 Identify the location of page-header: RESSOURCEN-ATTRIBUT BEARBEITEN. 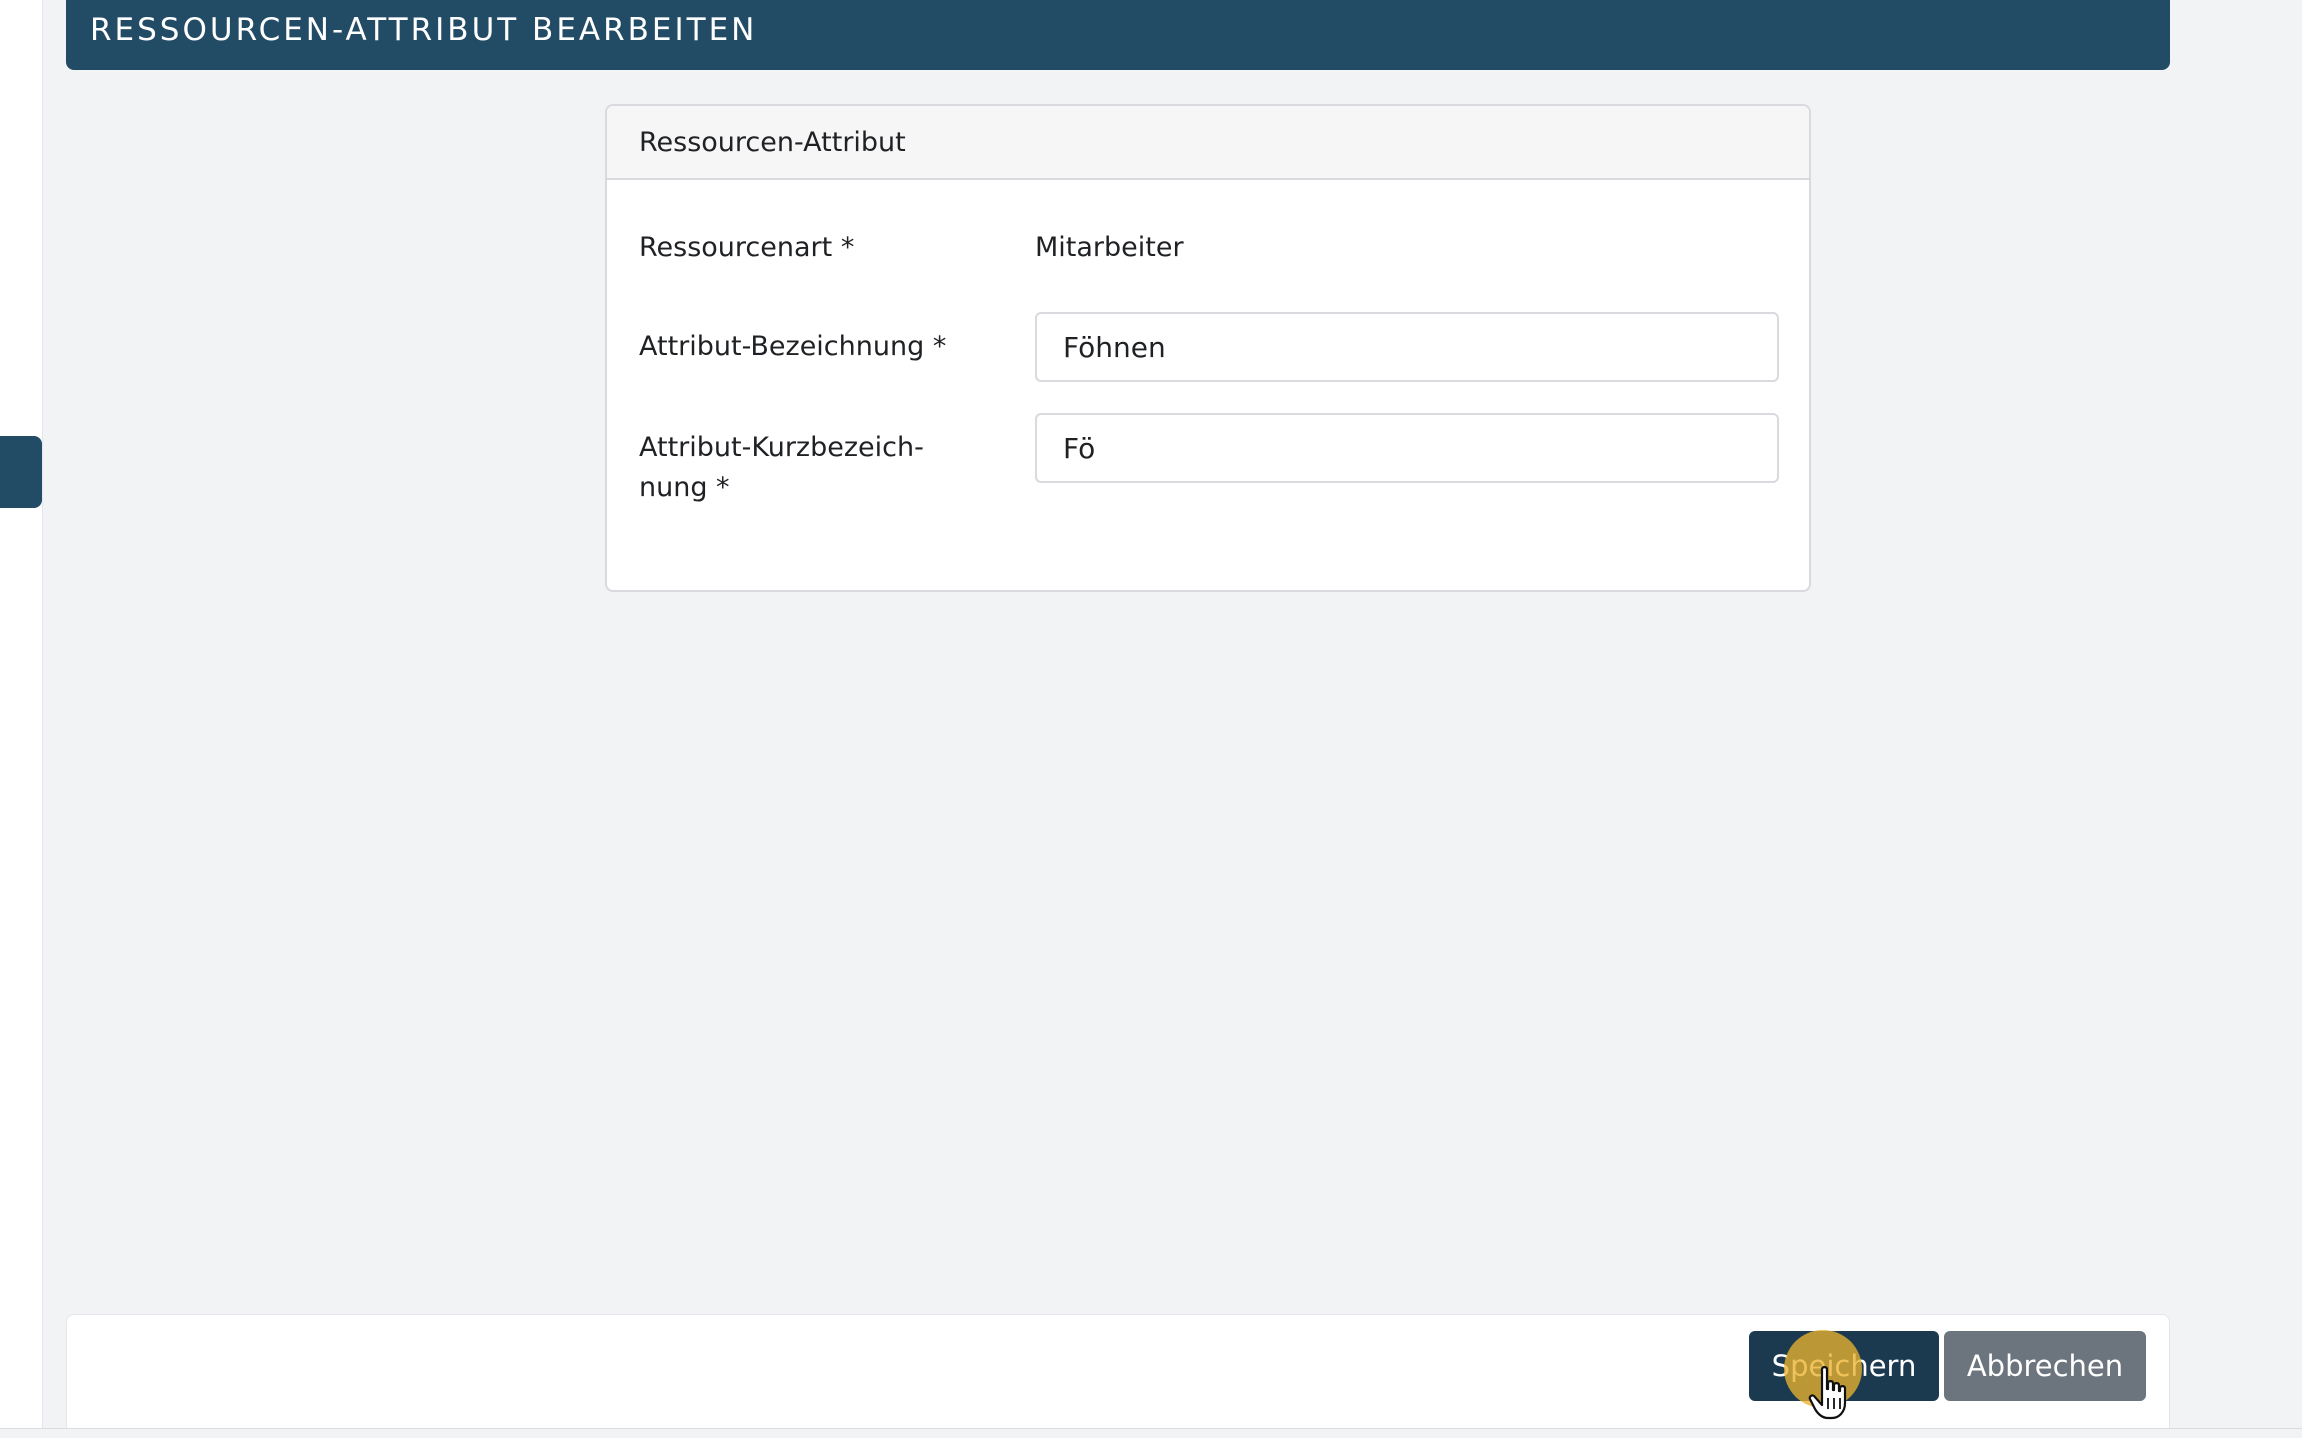
(1118, 35).